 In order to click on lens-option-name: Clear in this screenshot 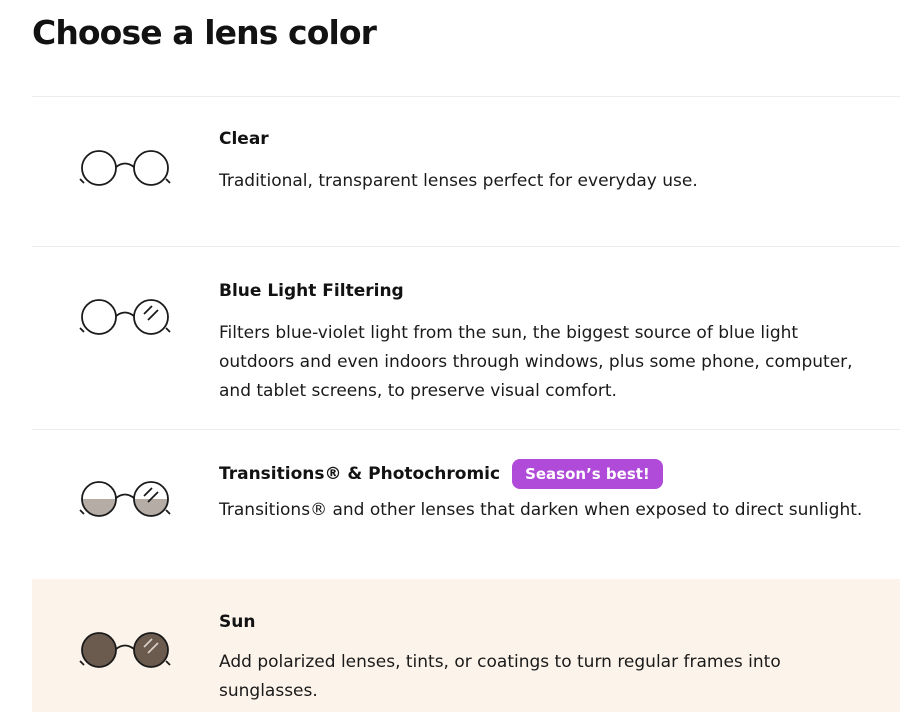, I will do `click(244, 139)`.